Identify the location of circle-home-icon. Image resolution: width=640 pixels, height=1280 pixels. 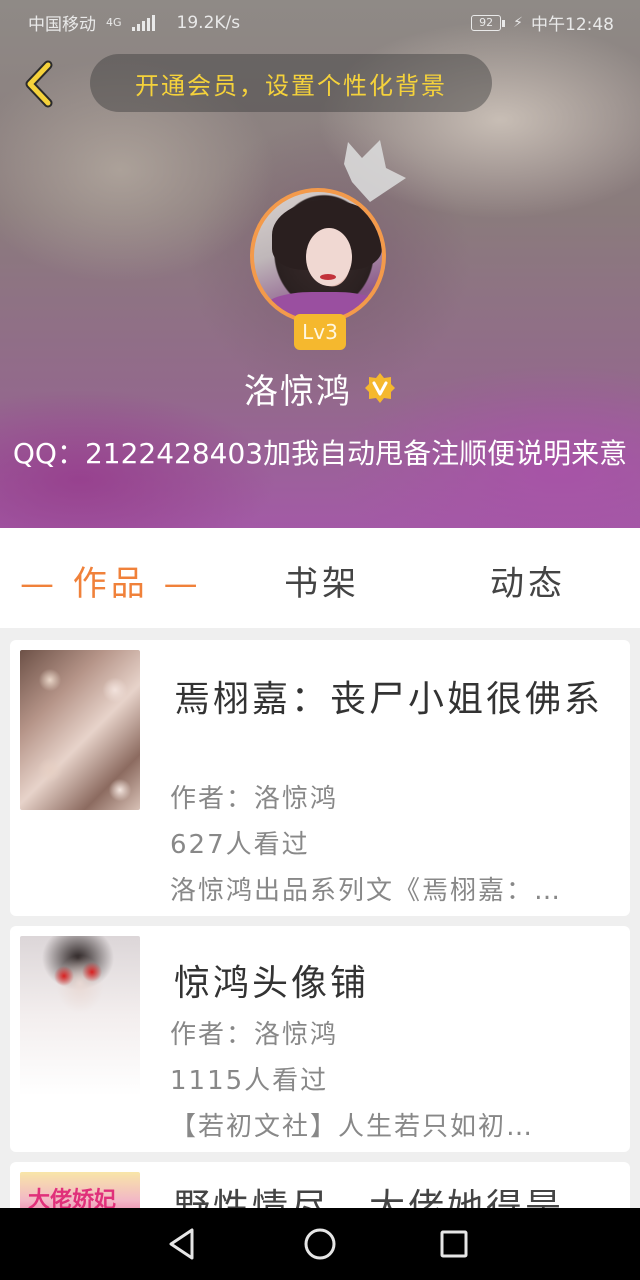
(320, 1244).